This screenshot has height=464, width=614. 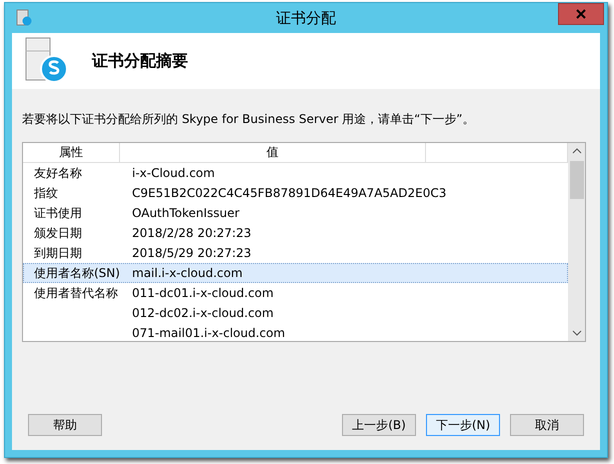 I want to click on scroll-up-icon, so click(x=577, y=151).